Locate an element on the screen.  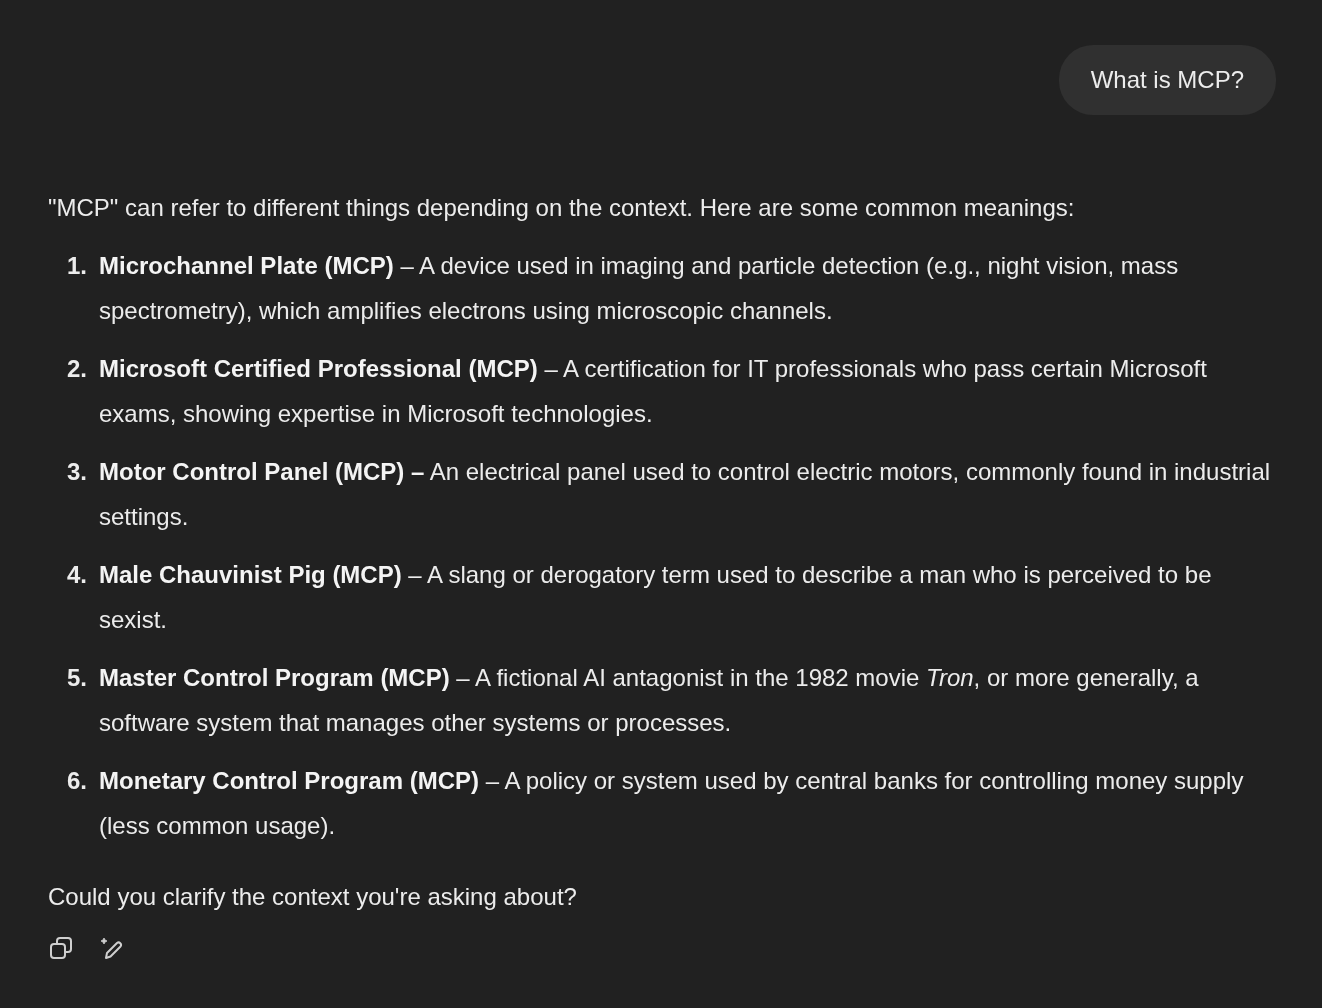
list-number: 6. is located at coordinates (77, 781).